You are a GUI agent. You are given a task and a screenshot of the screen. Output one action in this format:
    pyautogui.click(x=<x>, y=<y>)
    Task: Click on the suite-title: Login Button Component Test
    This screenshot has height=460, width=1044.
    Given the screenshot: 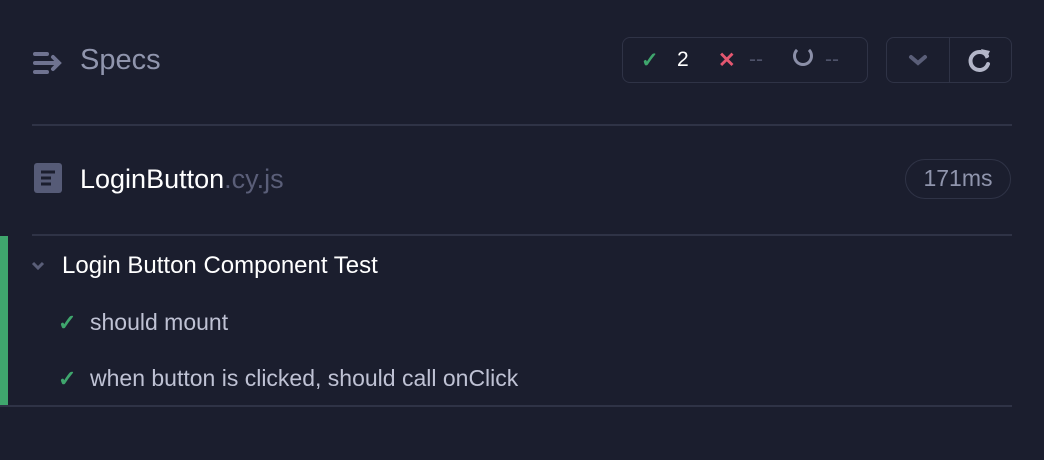 What is the action you would take?
    pyautogui.click(x=220, y=266)
    